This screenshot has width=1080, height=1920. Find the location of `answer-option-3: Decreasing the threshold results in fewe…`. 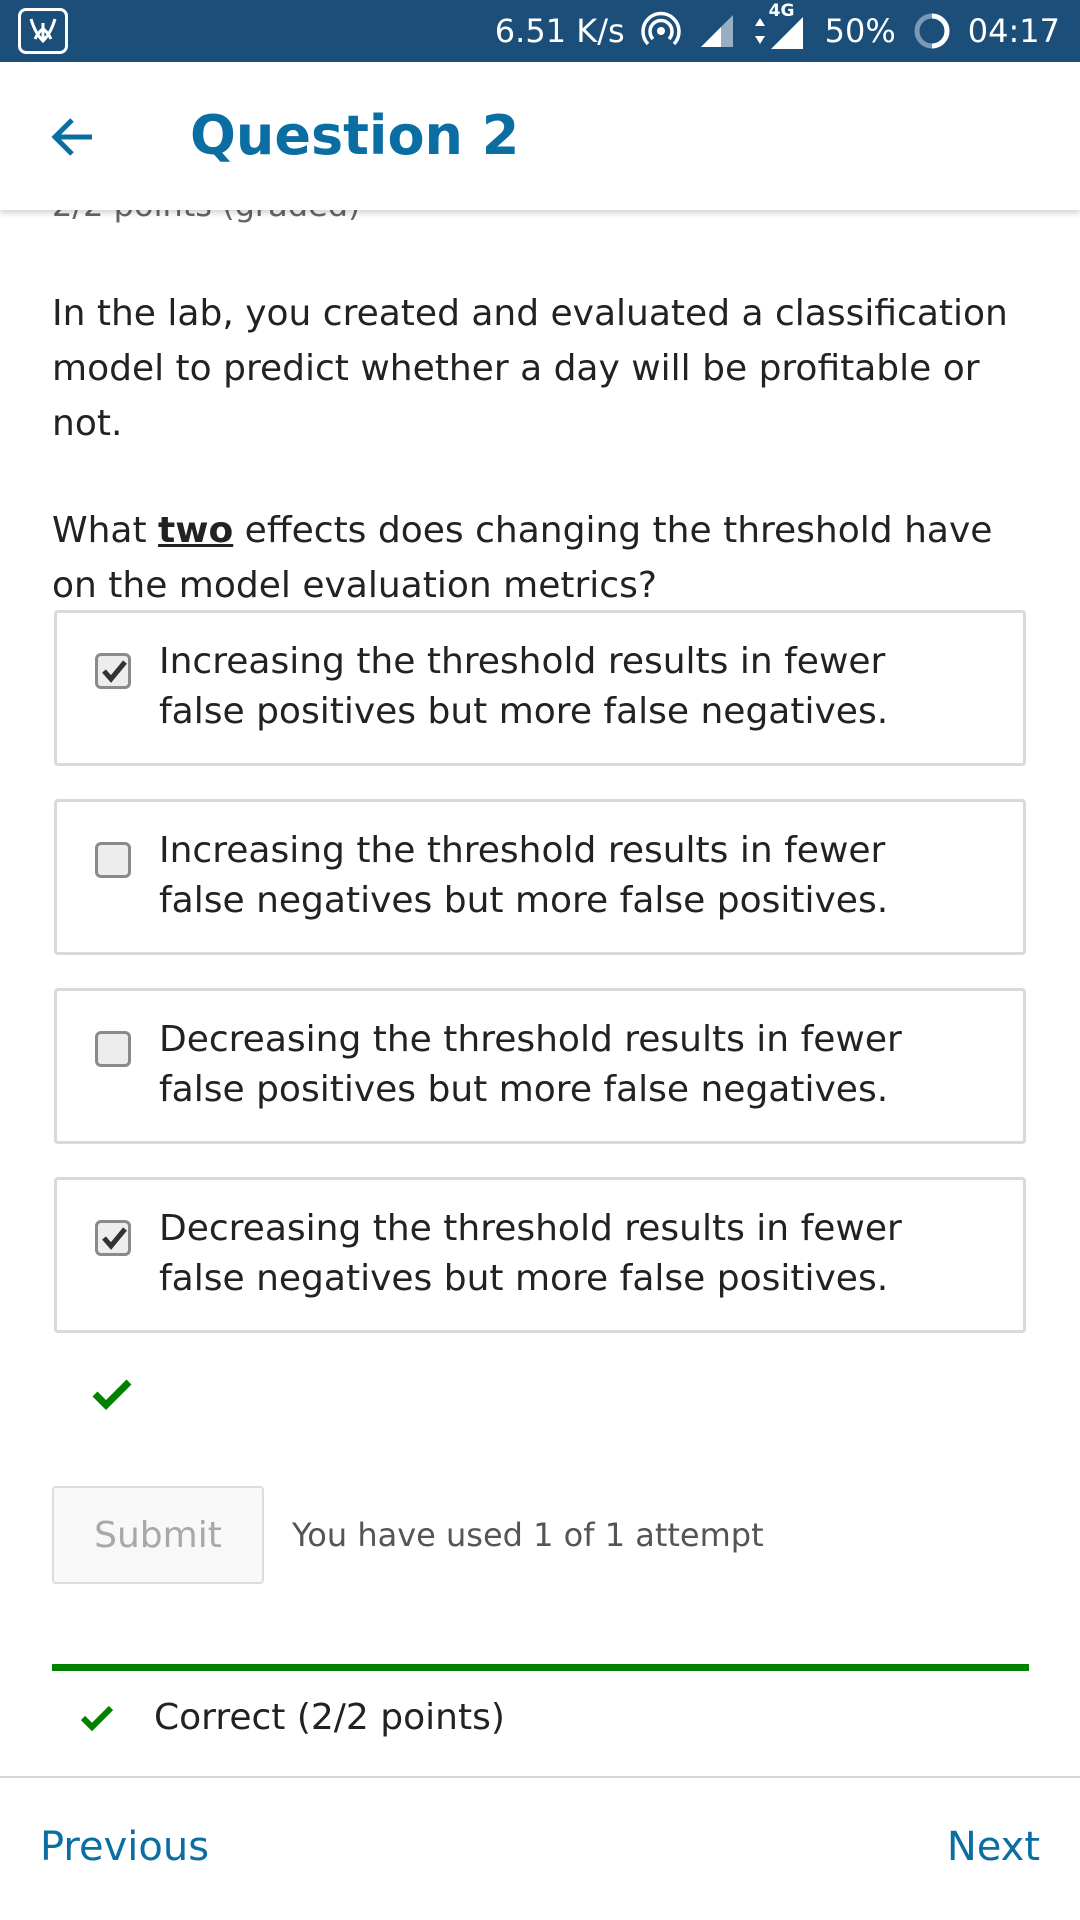

answer-option-3: Decreasing the threshold results in fewe… is located at coordinates (540, 1066).